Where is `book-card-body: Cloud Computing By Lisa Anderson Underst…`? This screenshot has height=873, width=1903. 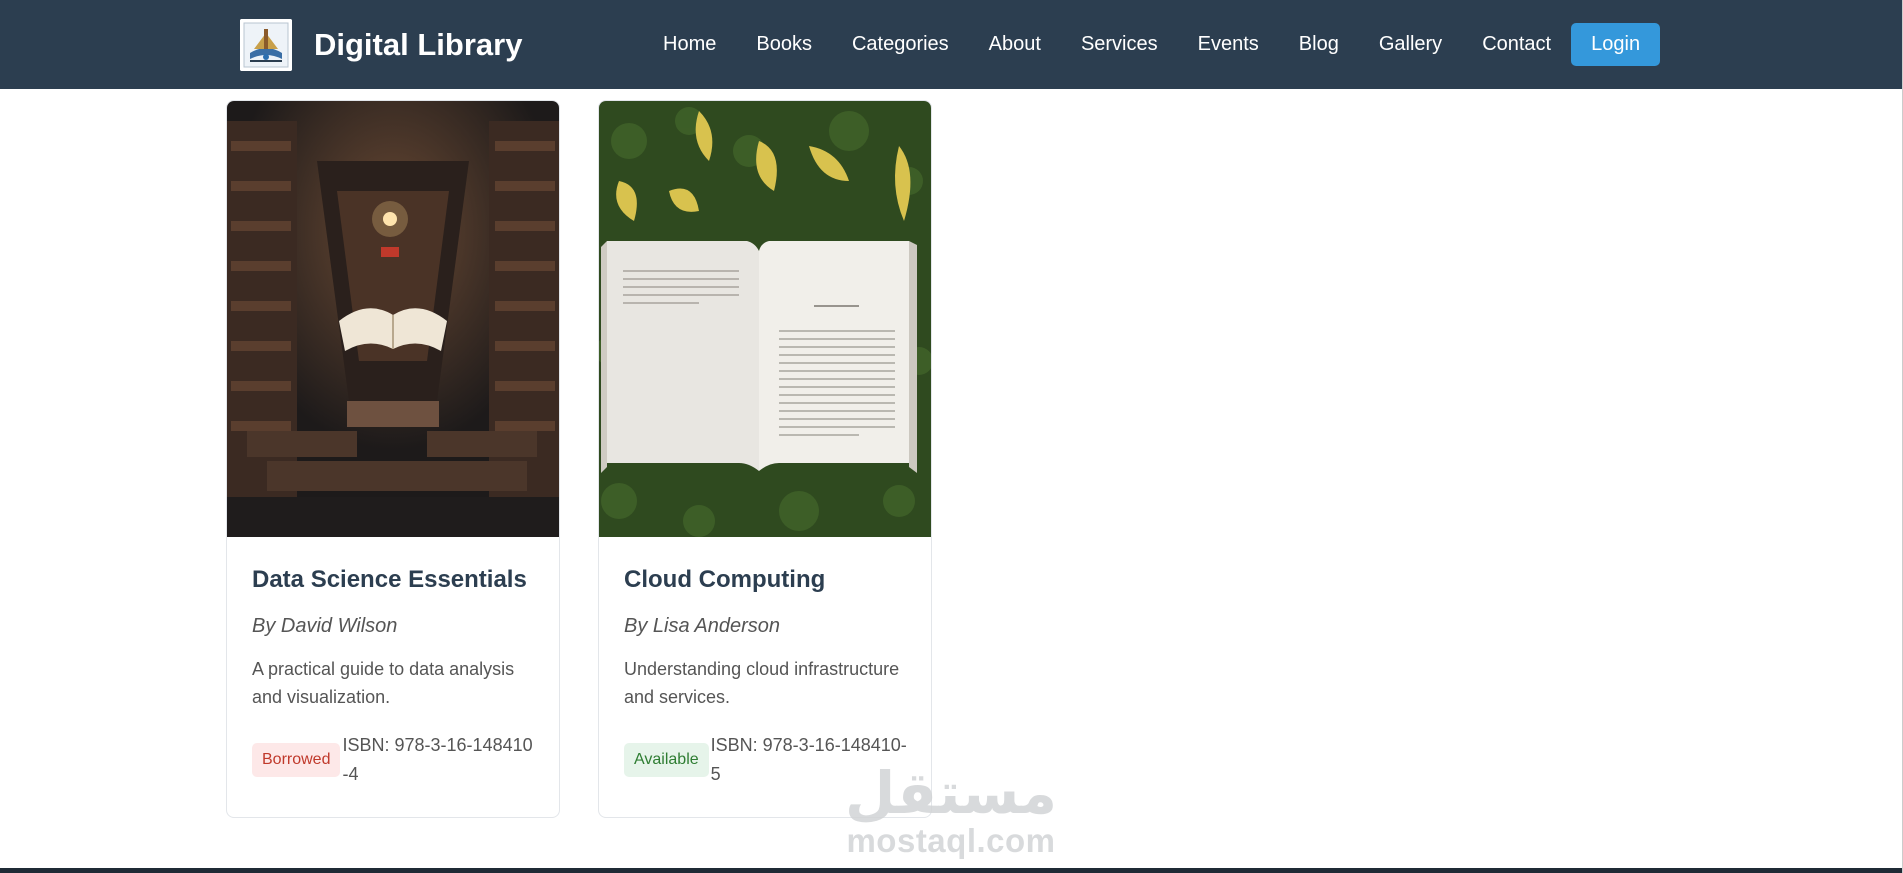 book-card-body: Cloud Computing By Lisa Anderson Underst… is located at coordinates (765, 663).